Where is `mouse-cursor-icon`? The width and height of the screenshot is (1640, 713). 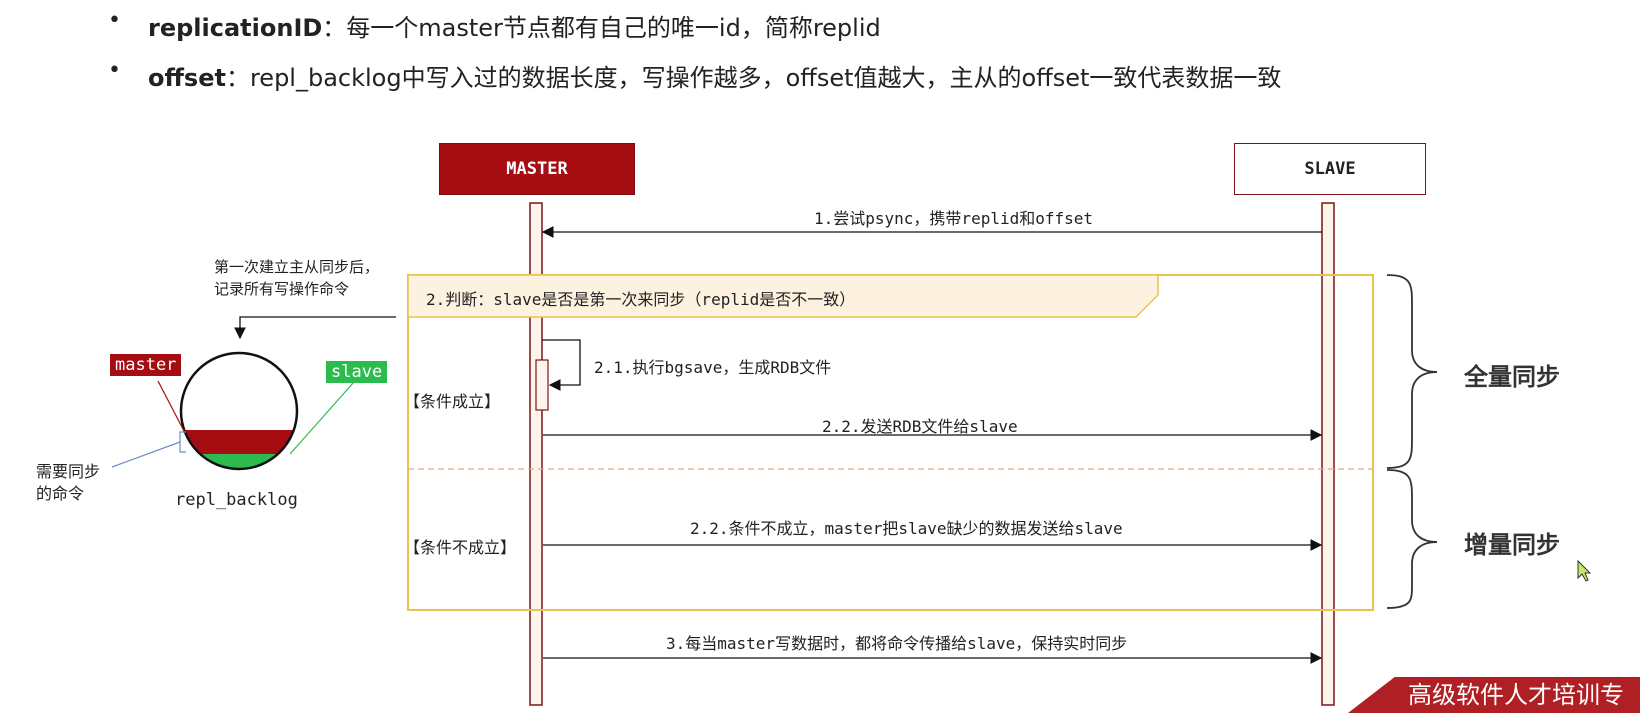 mouse-cursor-icon is located at coordinates (1584, 570).